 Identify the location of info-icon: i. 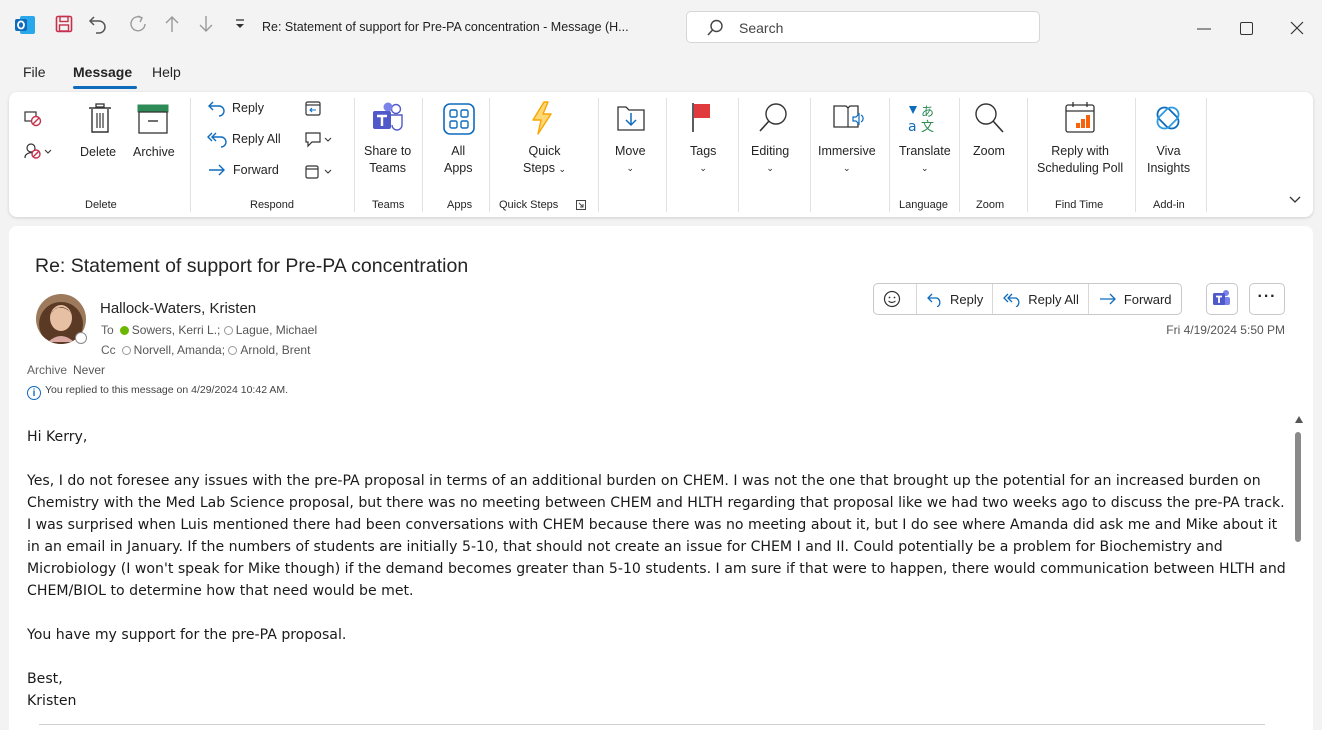
(34, 393).